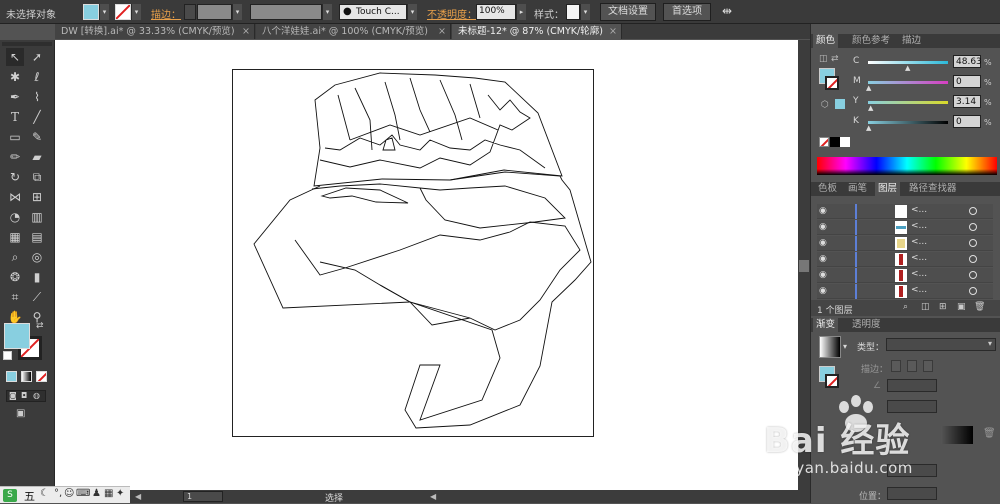 The width and height of the screenshot is (1000, 504). Describe the element at coordinates (830, 347) in the screenshot. I see `gradient-preview` at that location.